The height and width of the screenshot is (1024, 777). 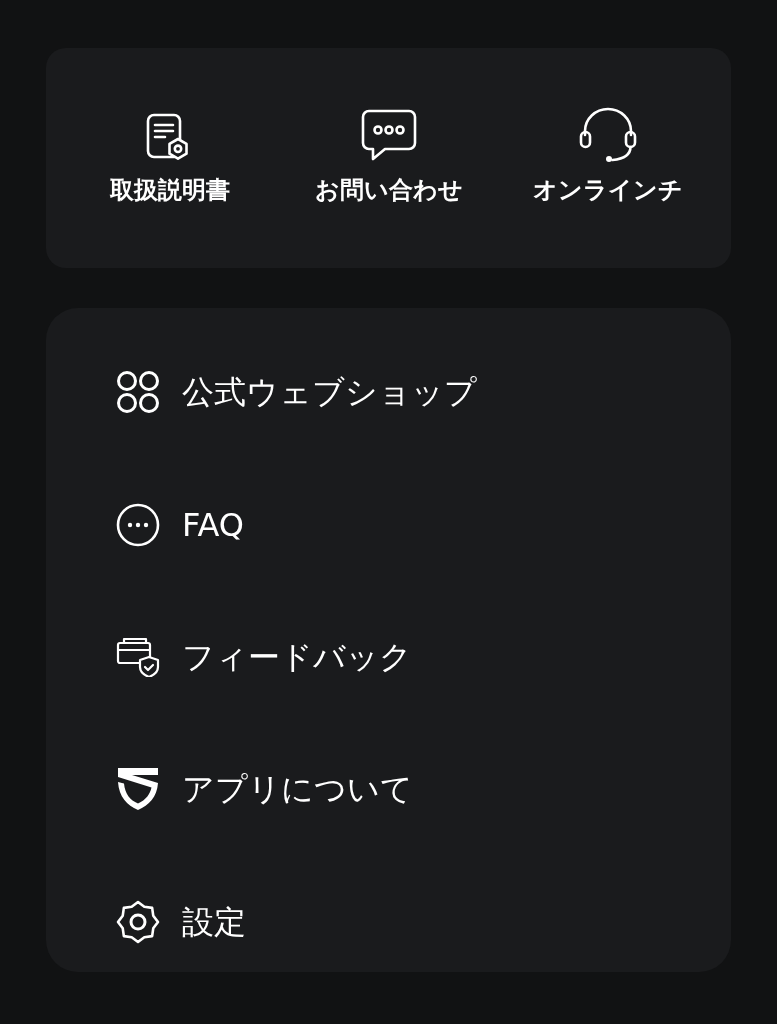 What do you see at coordinates (297, 657) in the screenshot?
I see `menu-label: フィードバック` at bounding box center [297, 657].